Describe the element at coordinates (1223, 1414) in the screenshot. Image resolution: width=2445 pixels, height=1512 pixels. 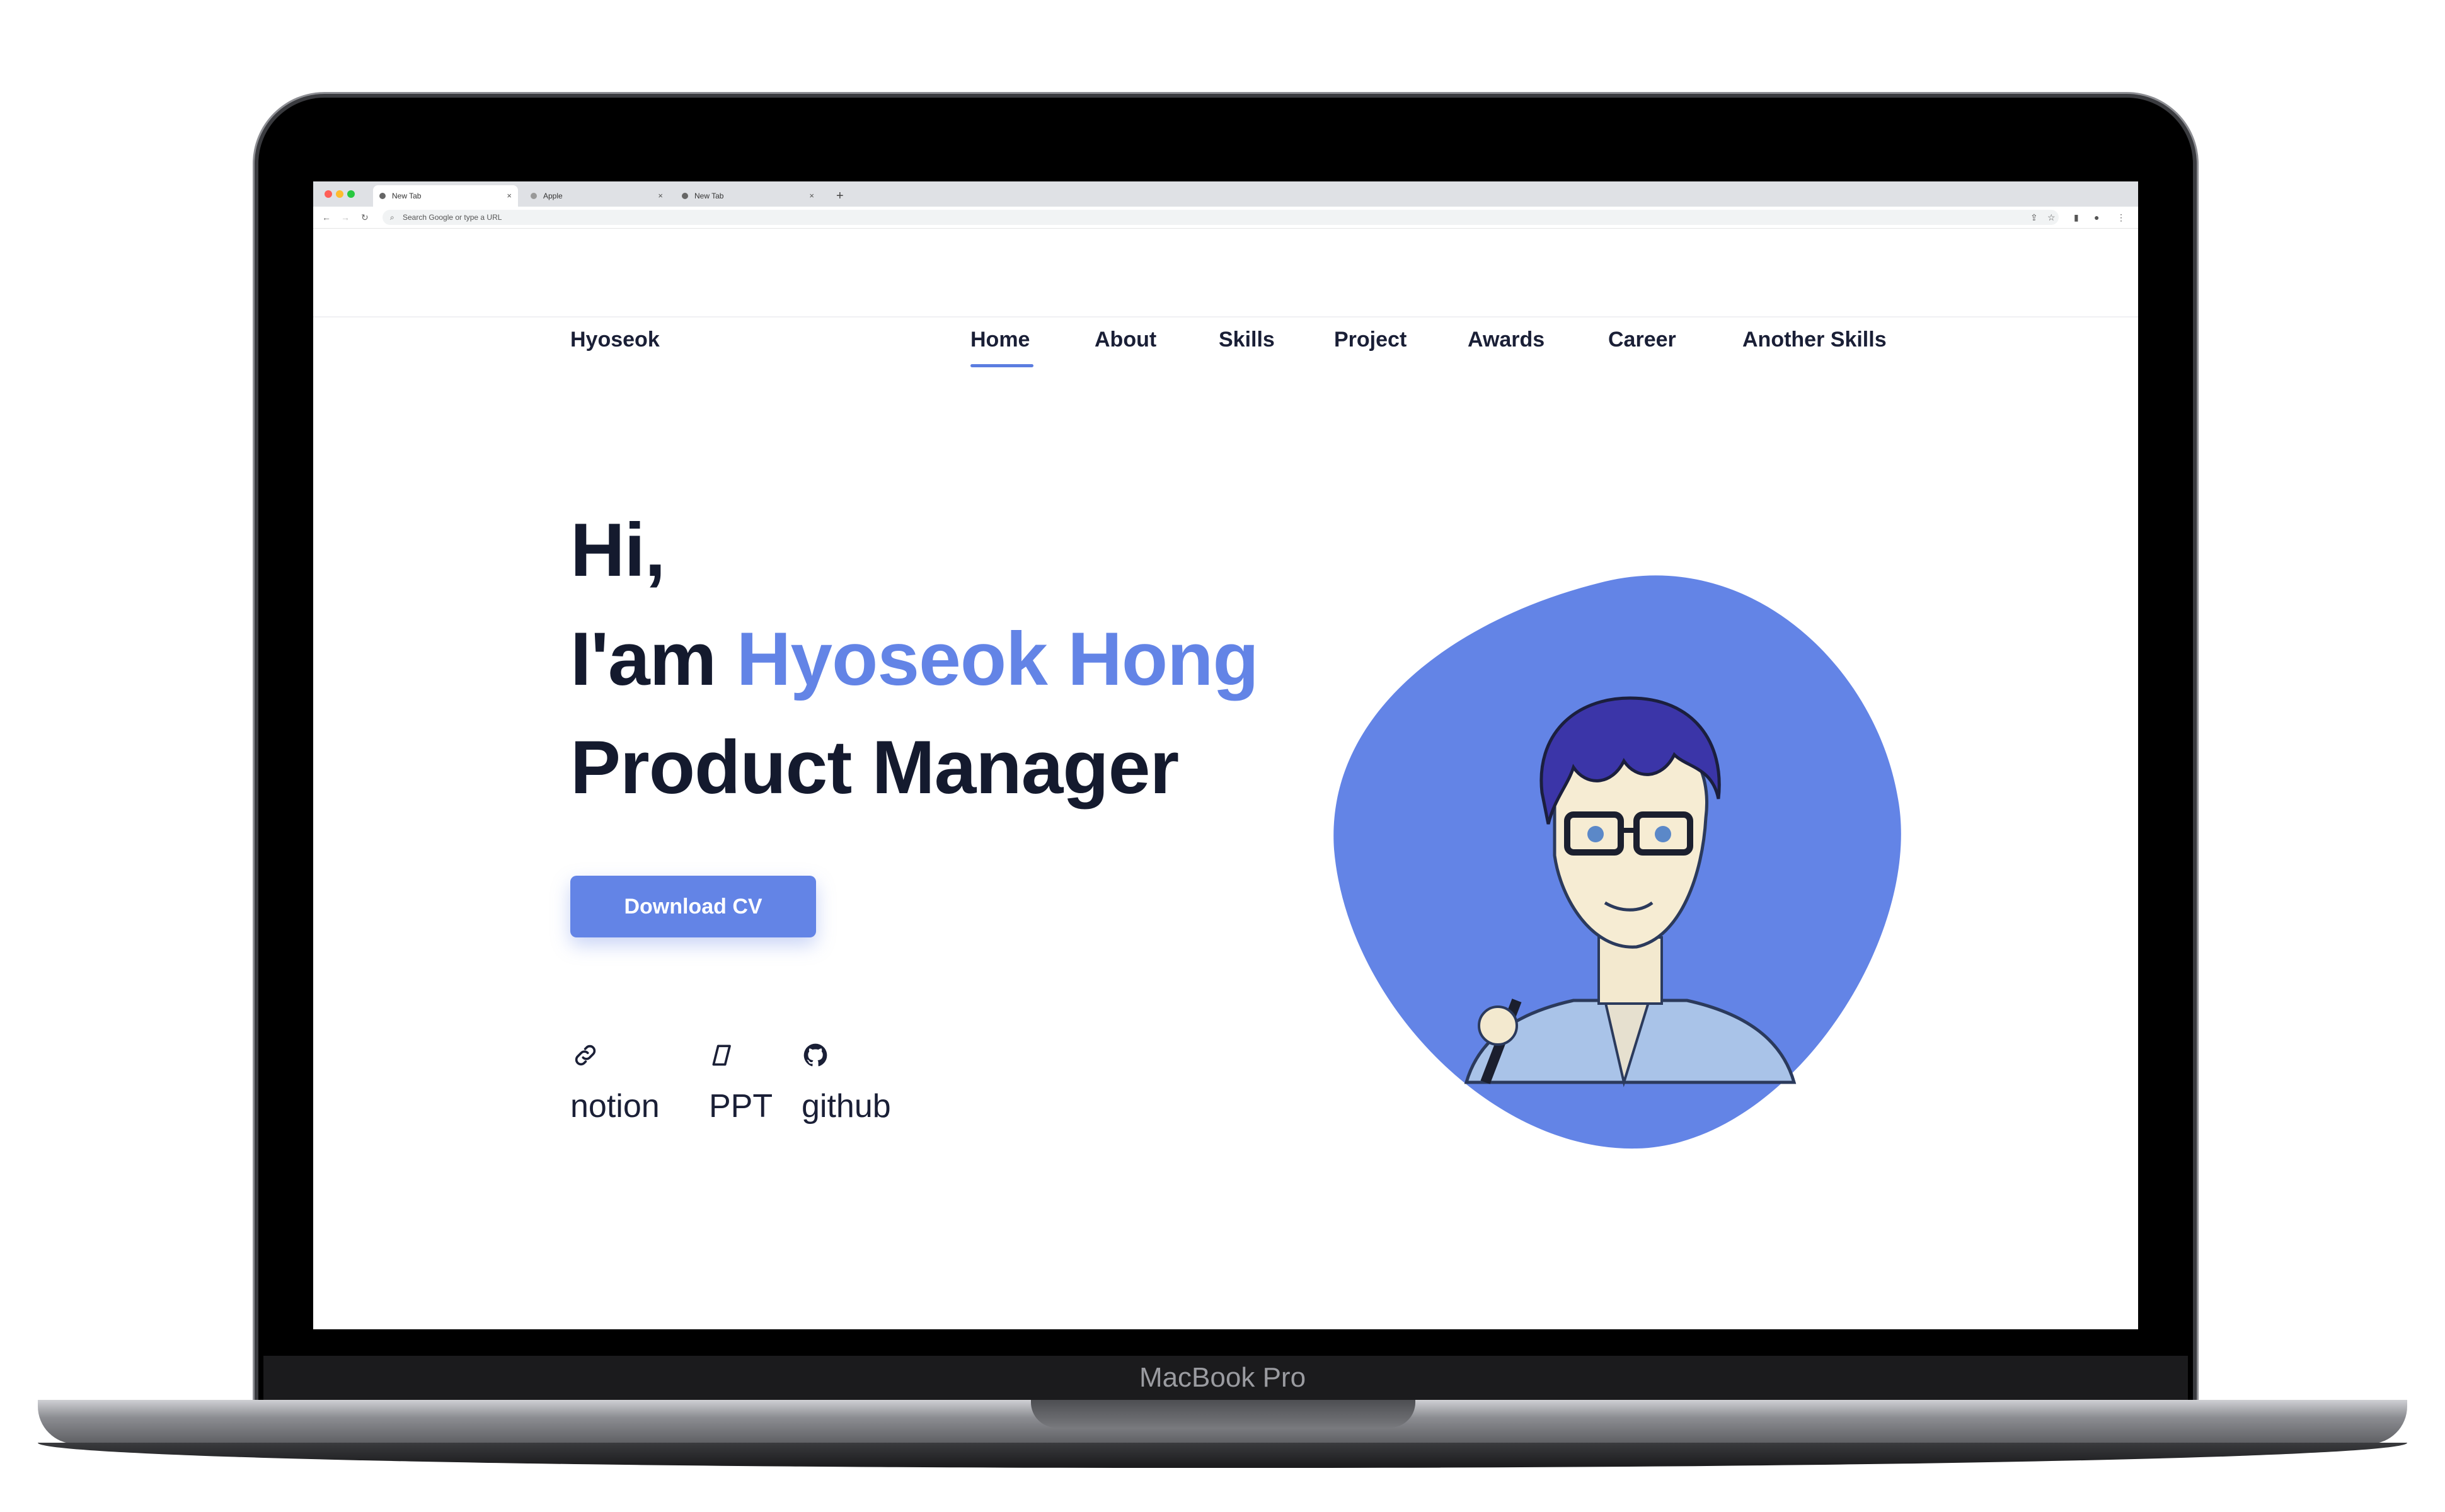
I see `laptop-notch` at that location.